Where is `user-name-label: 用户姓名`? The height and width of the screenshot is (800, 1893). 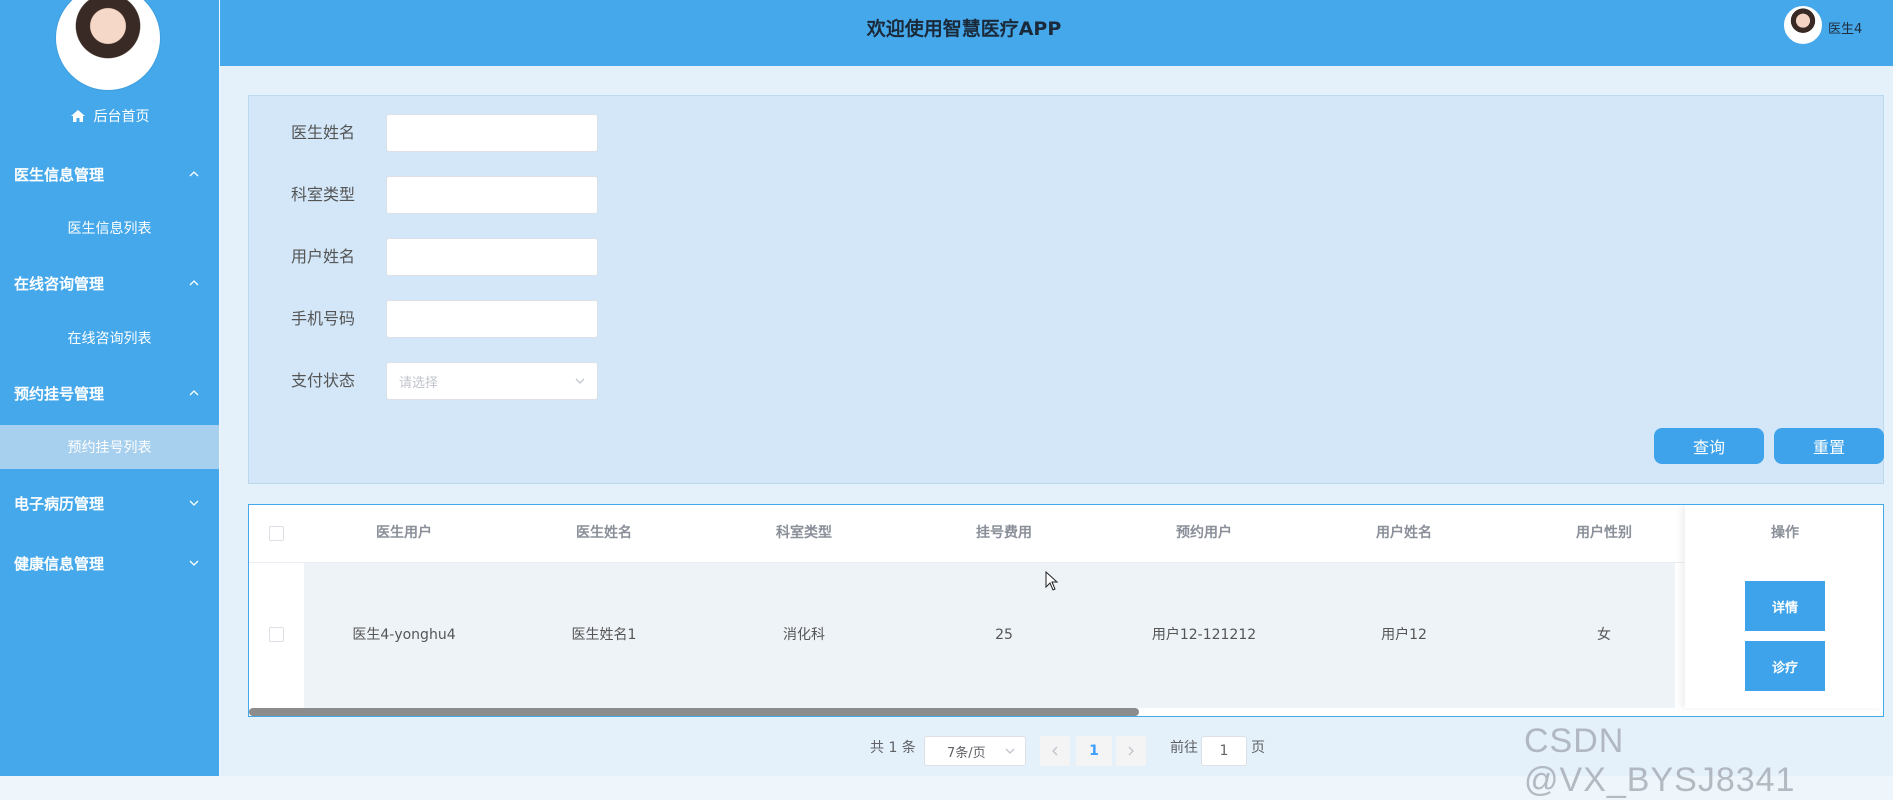 user-name-label: 用户姓名 is located at coordinates (323, 256).